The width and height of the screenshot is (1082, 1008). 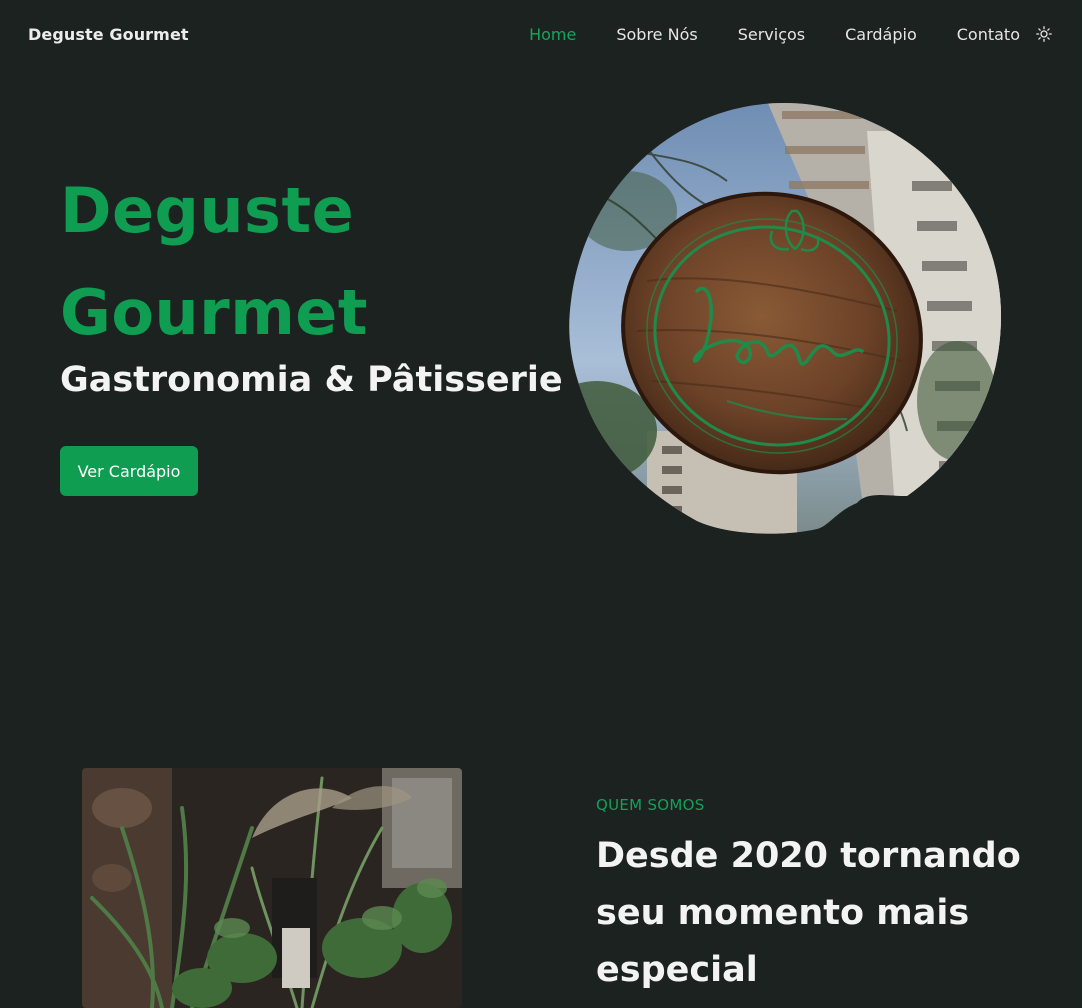 I want to click on hero-title: Deguste Gourmet, so click(x=300, y=262).